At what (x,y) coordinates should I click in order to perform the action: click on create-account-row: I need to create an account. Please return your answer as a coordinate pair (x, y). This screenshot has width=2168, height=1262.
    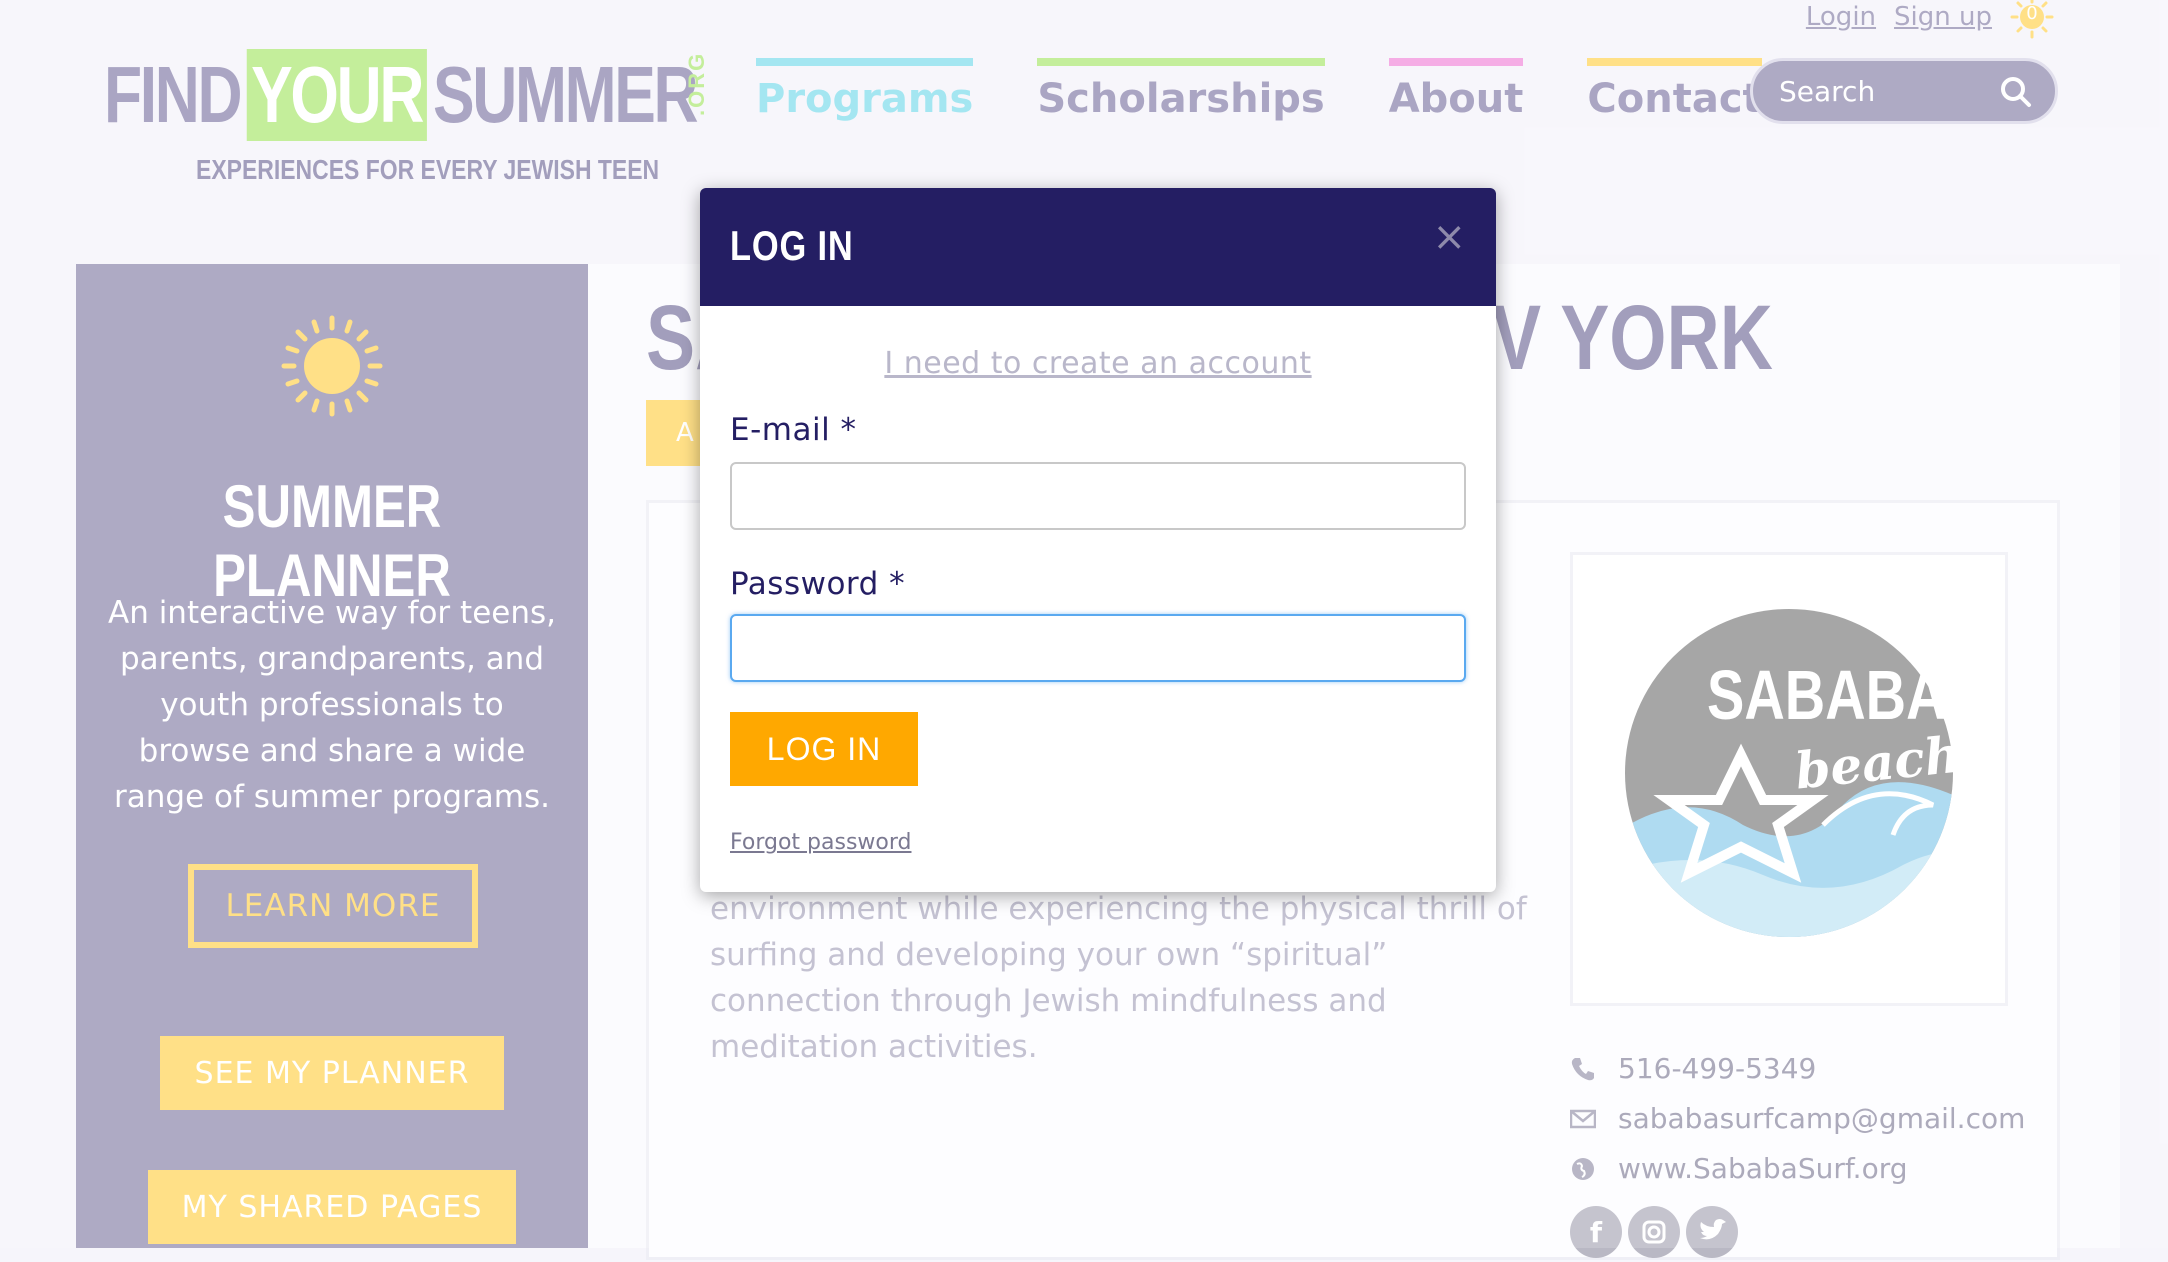
    Looking at the image, I should click on (1098, 363).